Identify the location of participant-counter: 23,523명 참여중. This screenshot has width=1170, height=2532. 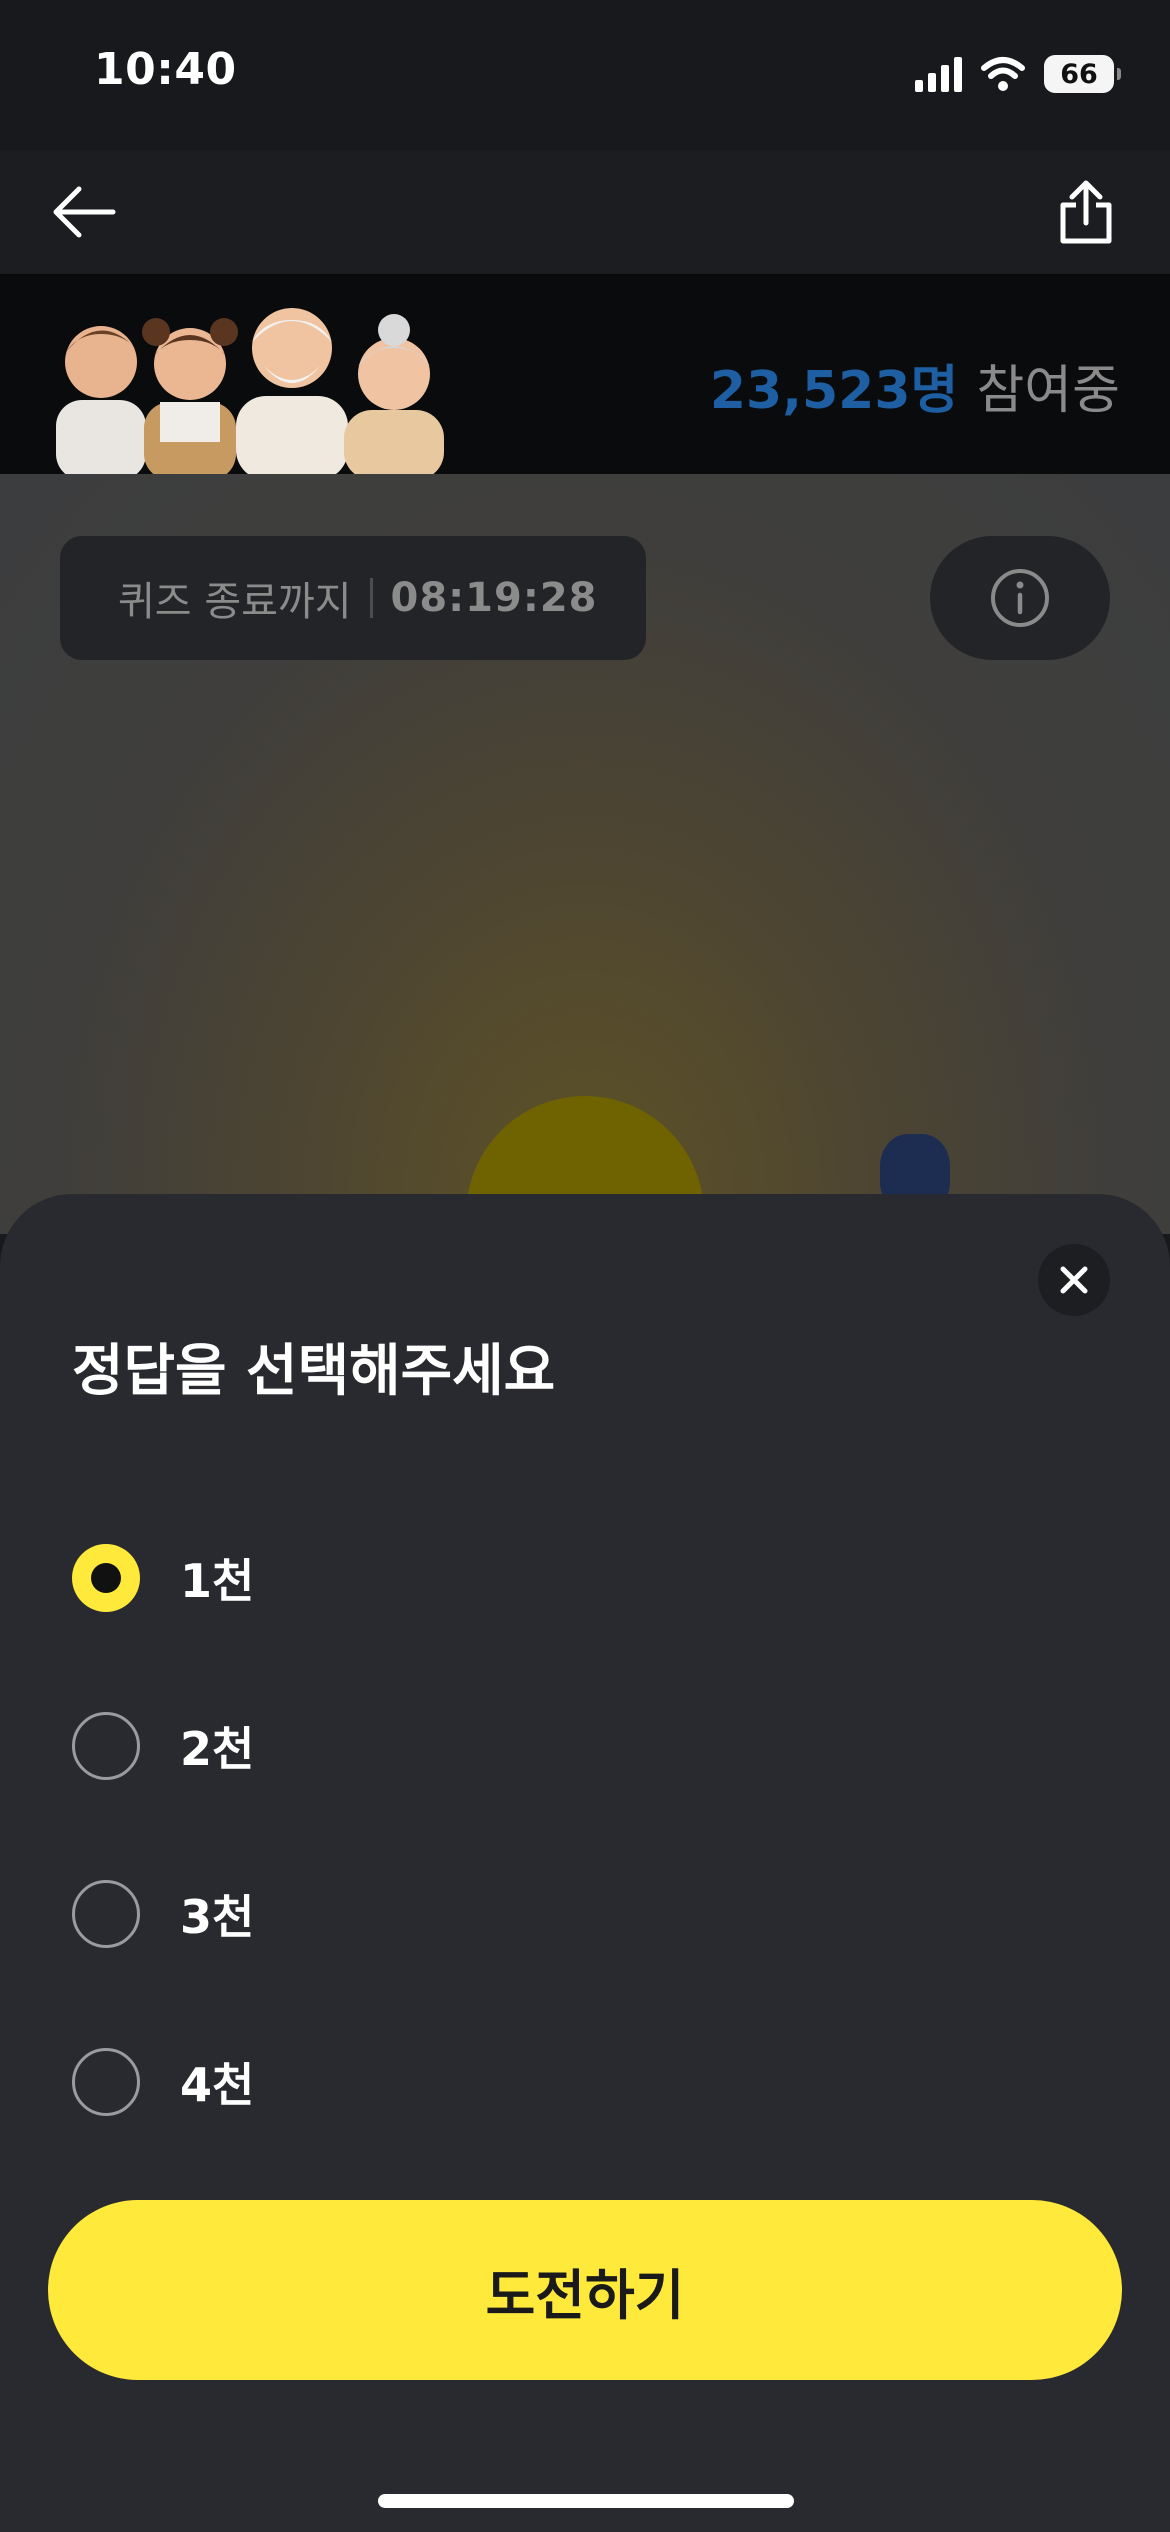
(915, 385).